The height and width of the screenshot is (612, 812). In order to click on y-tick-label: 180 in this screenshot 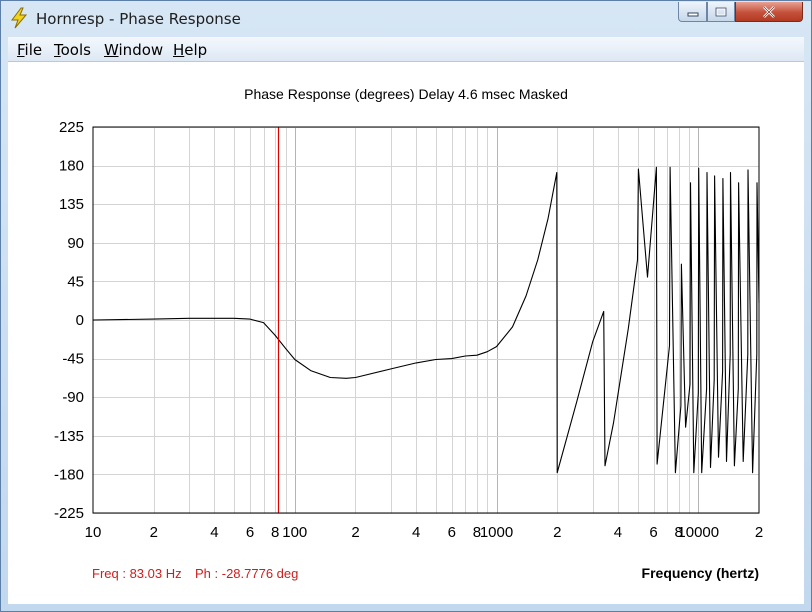, I will do `click(71, 166)`.